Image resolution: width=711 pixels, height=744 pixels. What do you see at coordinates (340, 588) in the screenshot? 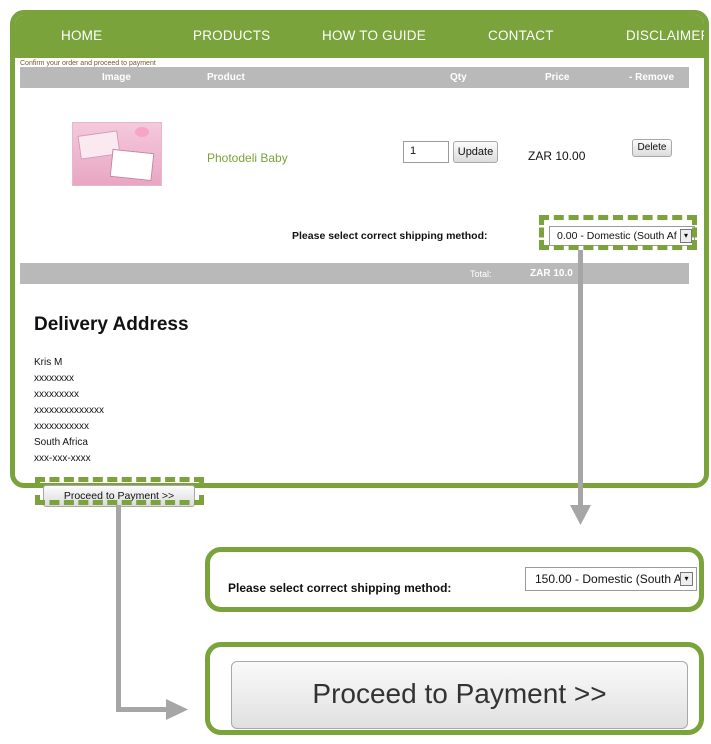
I see `zoom-shipping-label: Please select correct shipping method:` at bounding box center [340, 588].